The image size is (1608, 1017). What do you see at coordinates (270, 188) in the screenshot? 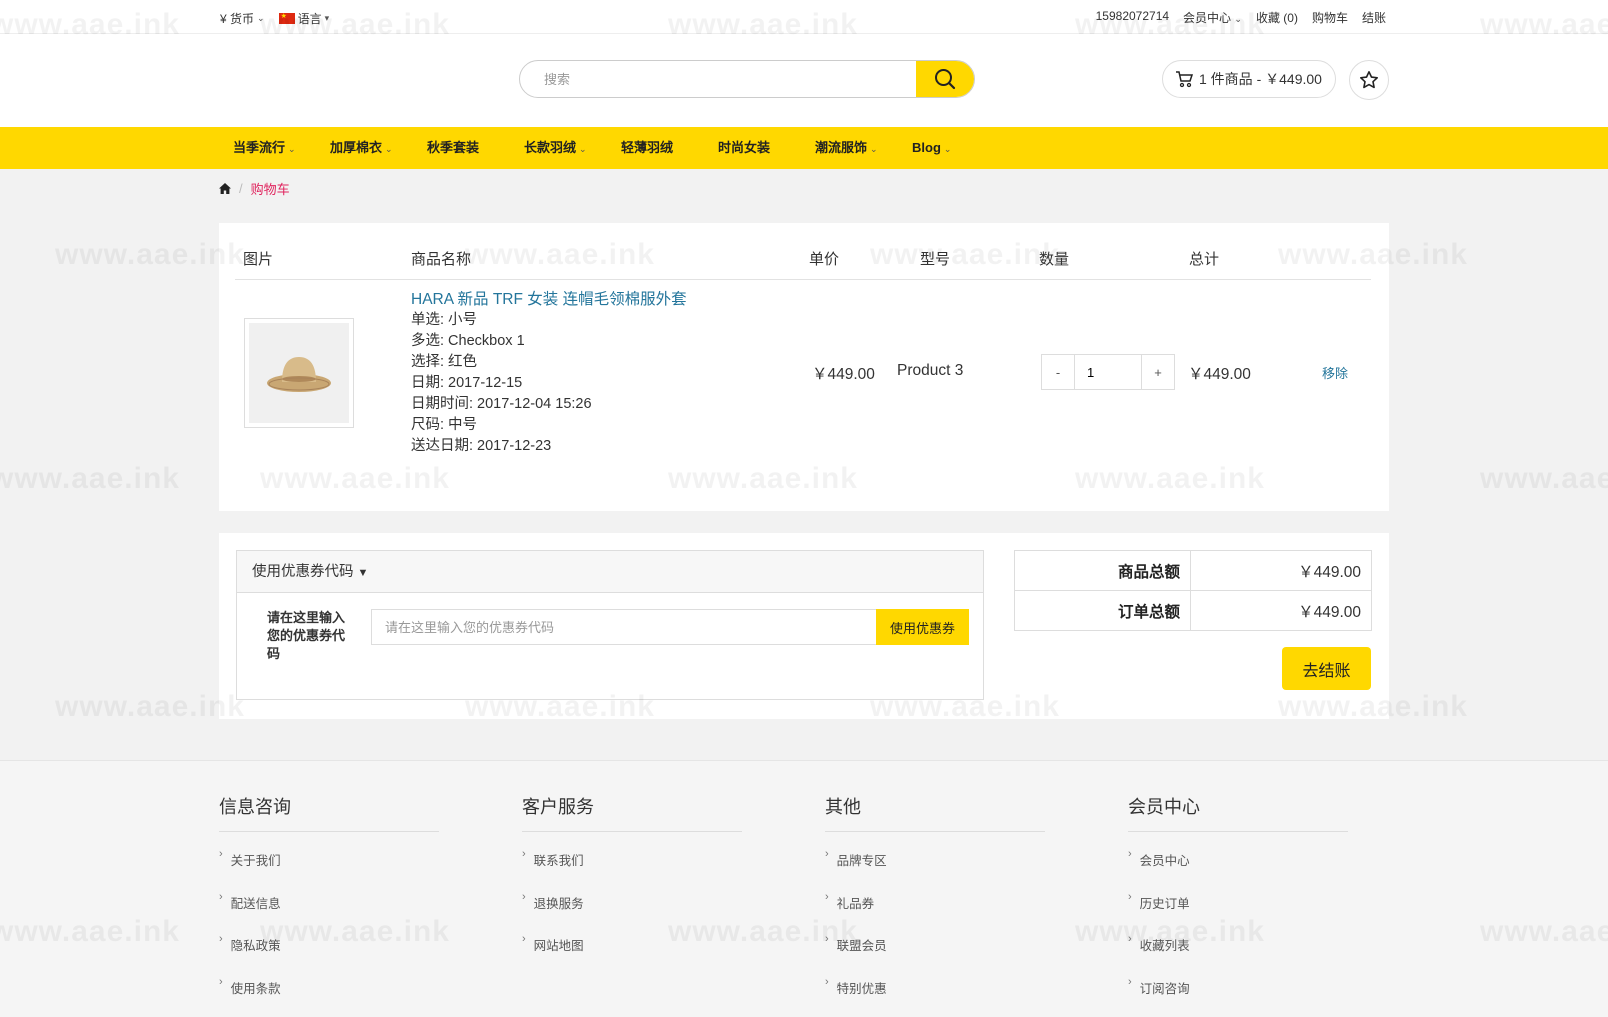
I see `breadcrumb-current: 购物车` at bounding box center [270, 188].